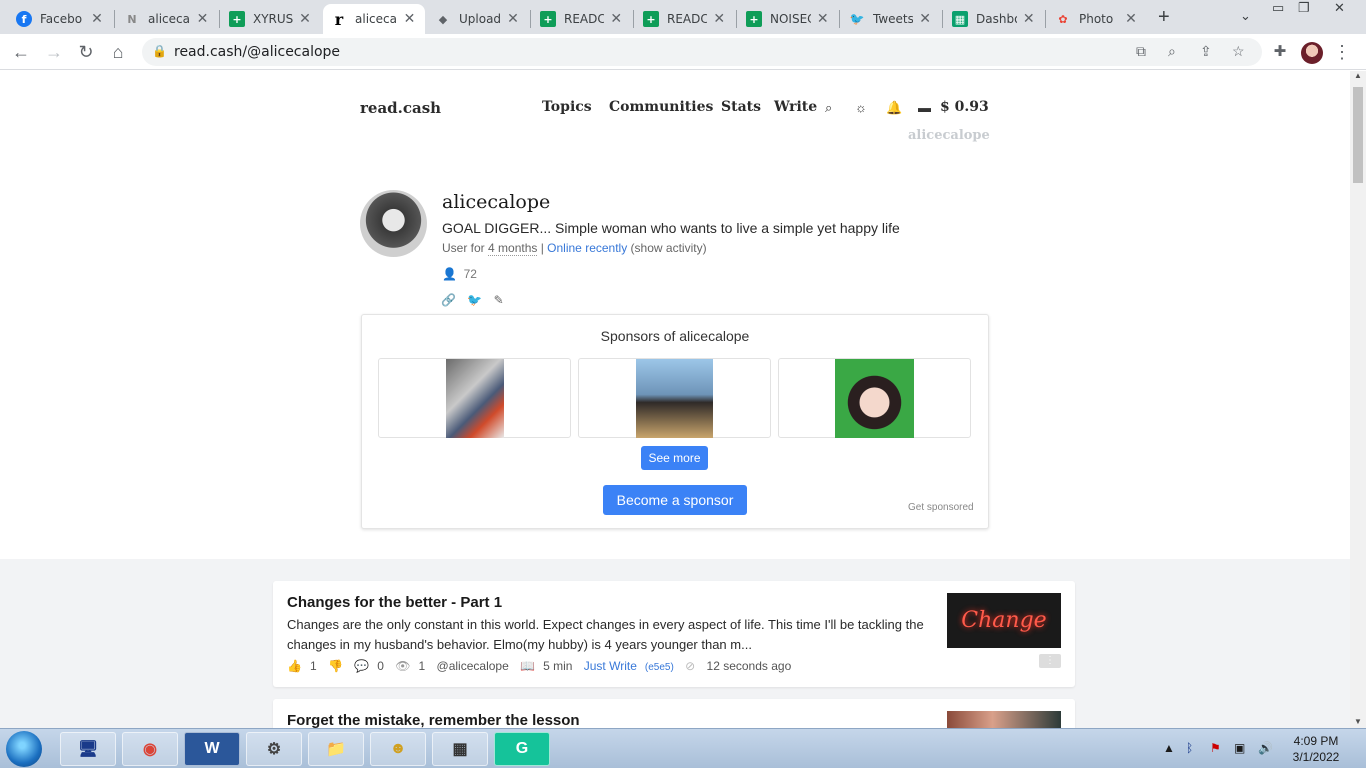 The image size is (1366, 768). What do you see at coordinates (788, 19) in the screenshot?
I see `tab-noisec: + NOISEC ✕` at bounding box center [788, 19].